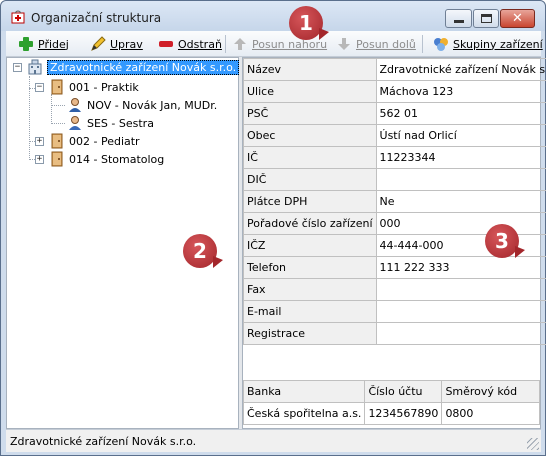 This screenshot has width=546, height=456. I want to click on tree-node-label: 002 - Pediatr, so click(104, 141).